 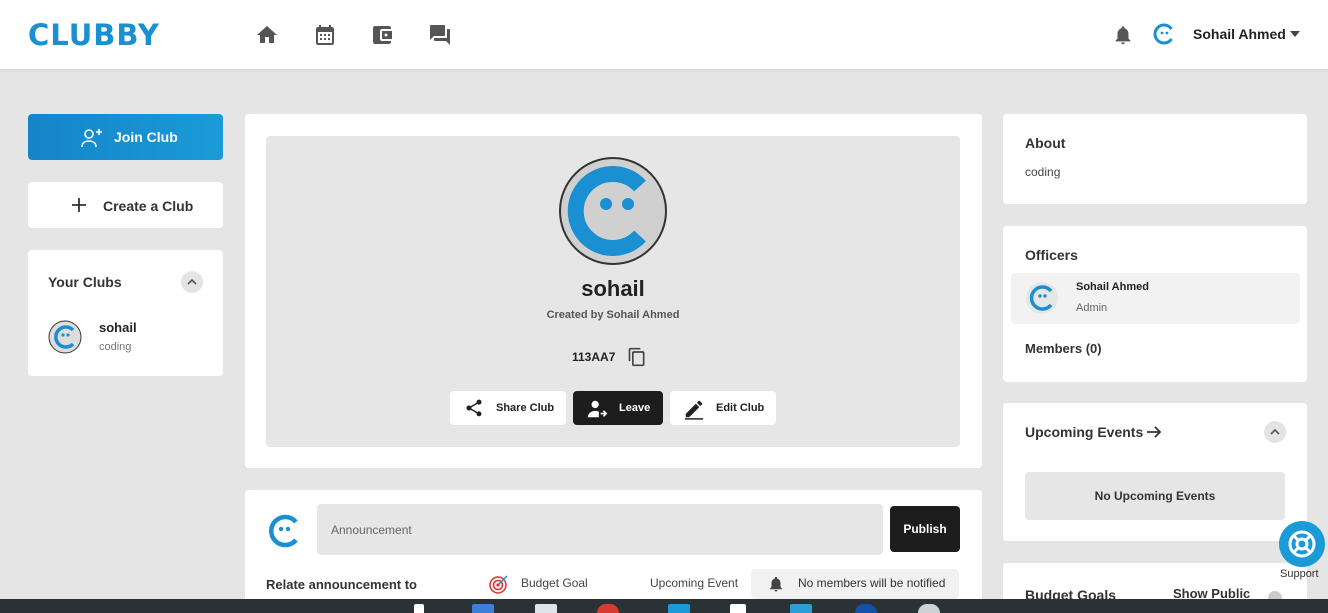 What do you see at coordinates (613, 288) in the screenshot?
I see `club-name-heading: sohail` at bounding box center [613, 288].